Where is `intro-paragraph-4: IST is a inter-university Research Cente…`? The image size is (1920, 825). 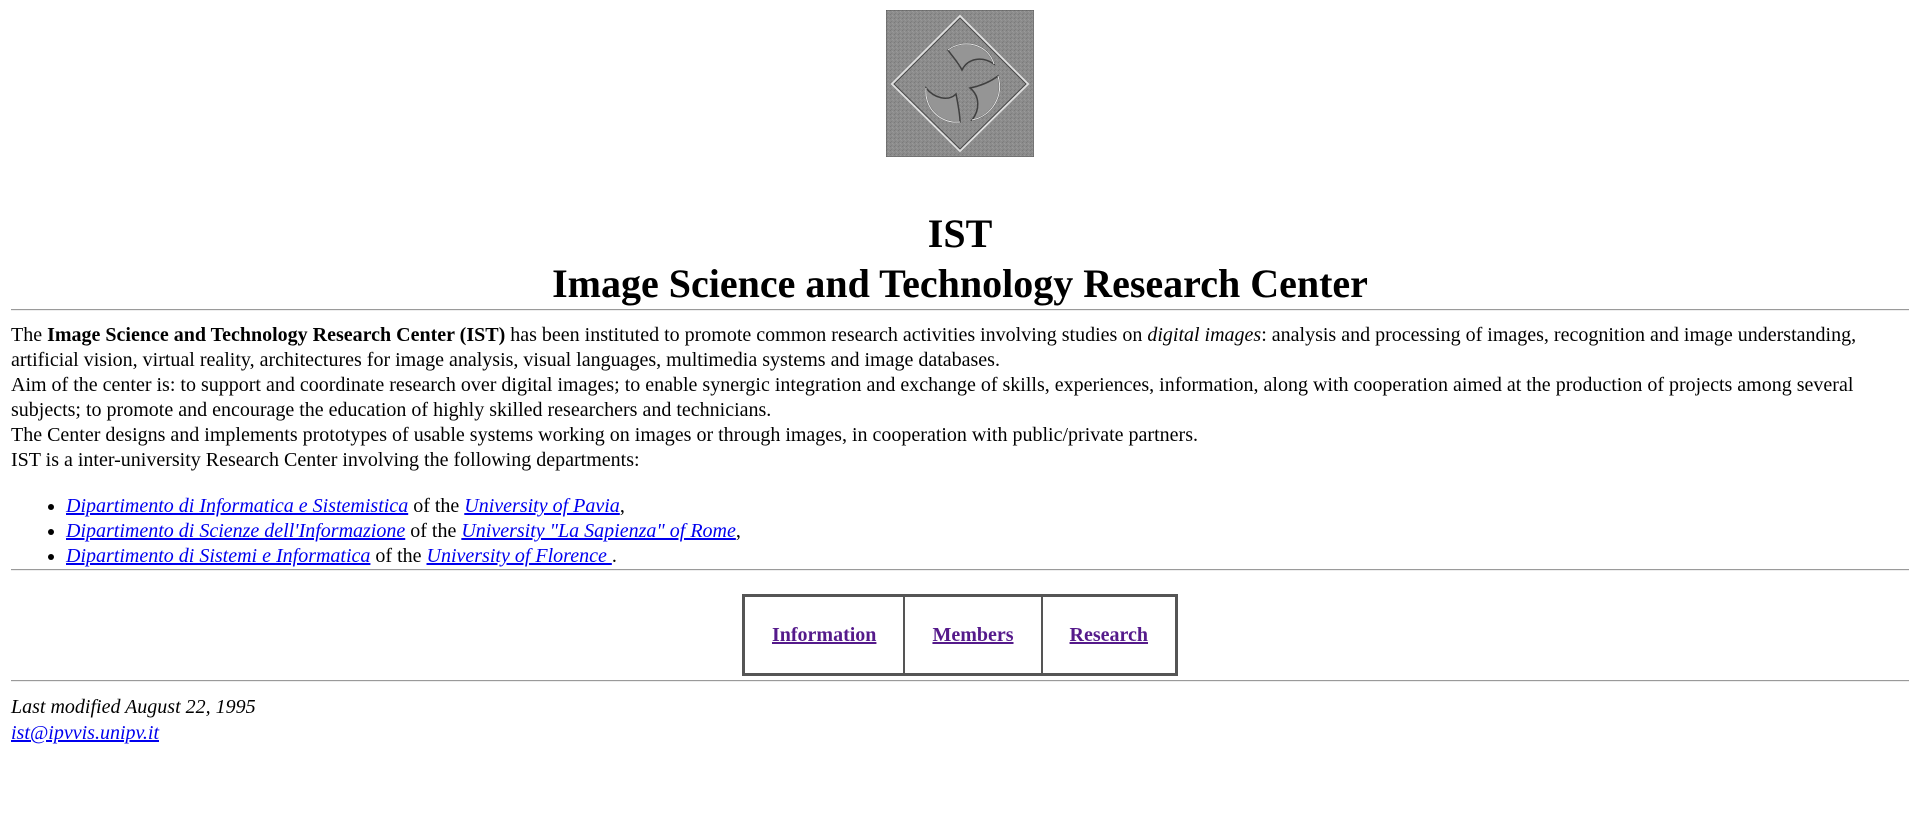 intro-paragraph-4: IST is a inter-university Research Cente… is located at coordinates (325, 460).